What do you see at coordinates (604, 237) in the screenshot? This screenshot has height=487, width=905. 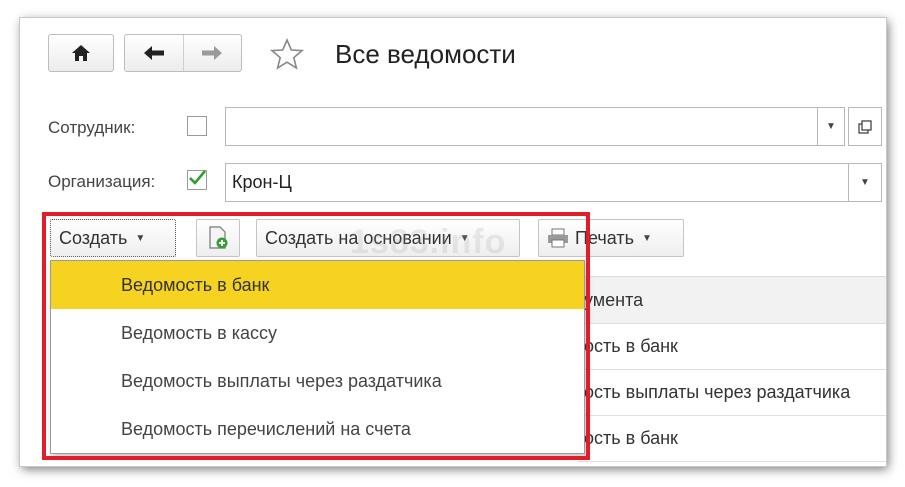 I see `print-button-label: Печать` at bounding box center [604, 237].